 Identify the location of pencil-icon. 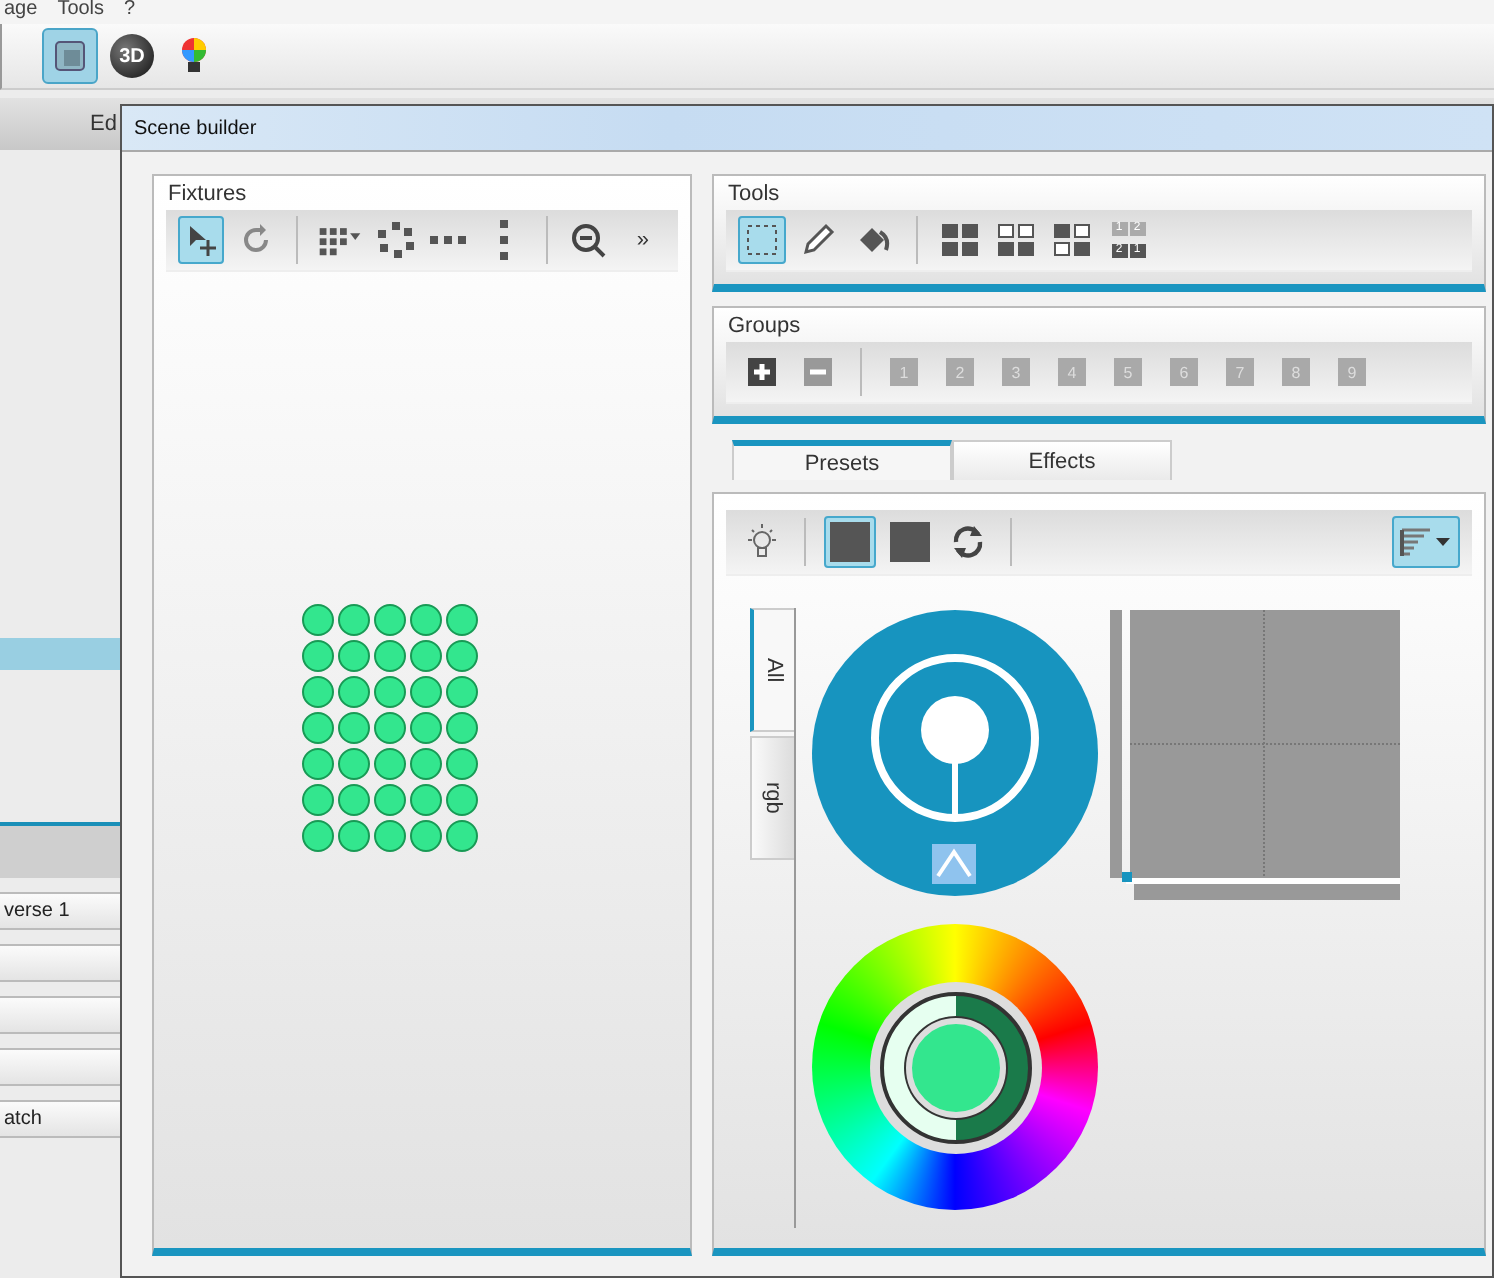
(818, 240).